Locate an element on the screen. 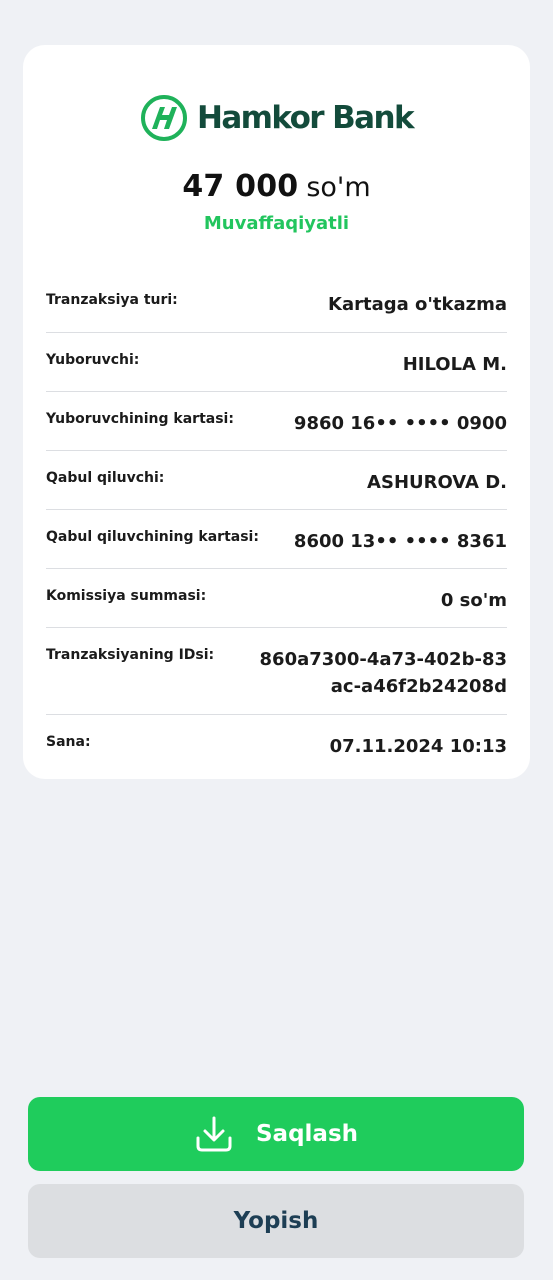 The height and width of the screenshot is (1280, 553). detail-value-line: HILOLA M. is located at coordinates (454, 364).